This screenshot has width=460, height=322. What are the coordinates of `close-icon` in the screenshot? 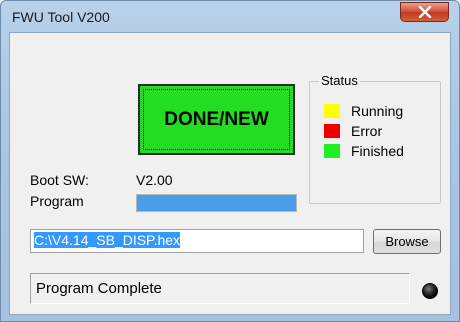 It's located at (425, 12).